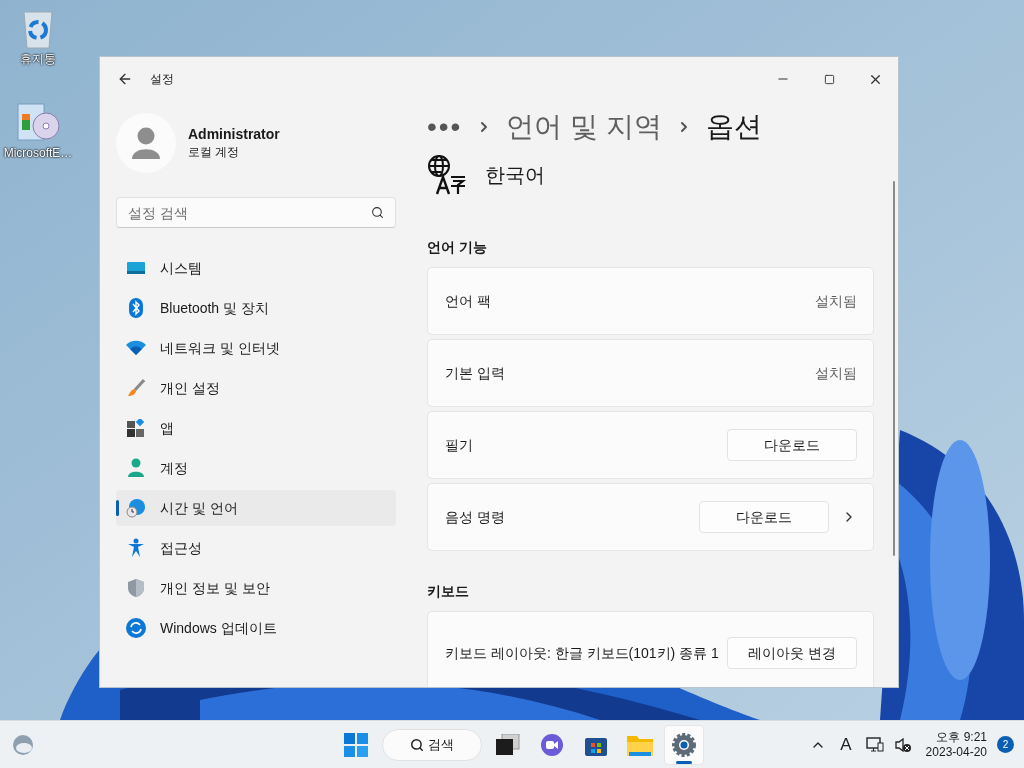 This screenshot has width=1024, height=768. What do you see at coordinates (584, 127) in the screenshot?
I see `breadcrumb-link: 언어 및 지역` at bounding box center [584, 127].